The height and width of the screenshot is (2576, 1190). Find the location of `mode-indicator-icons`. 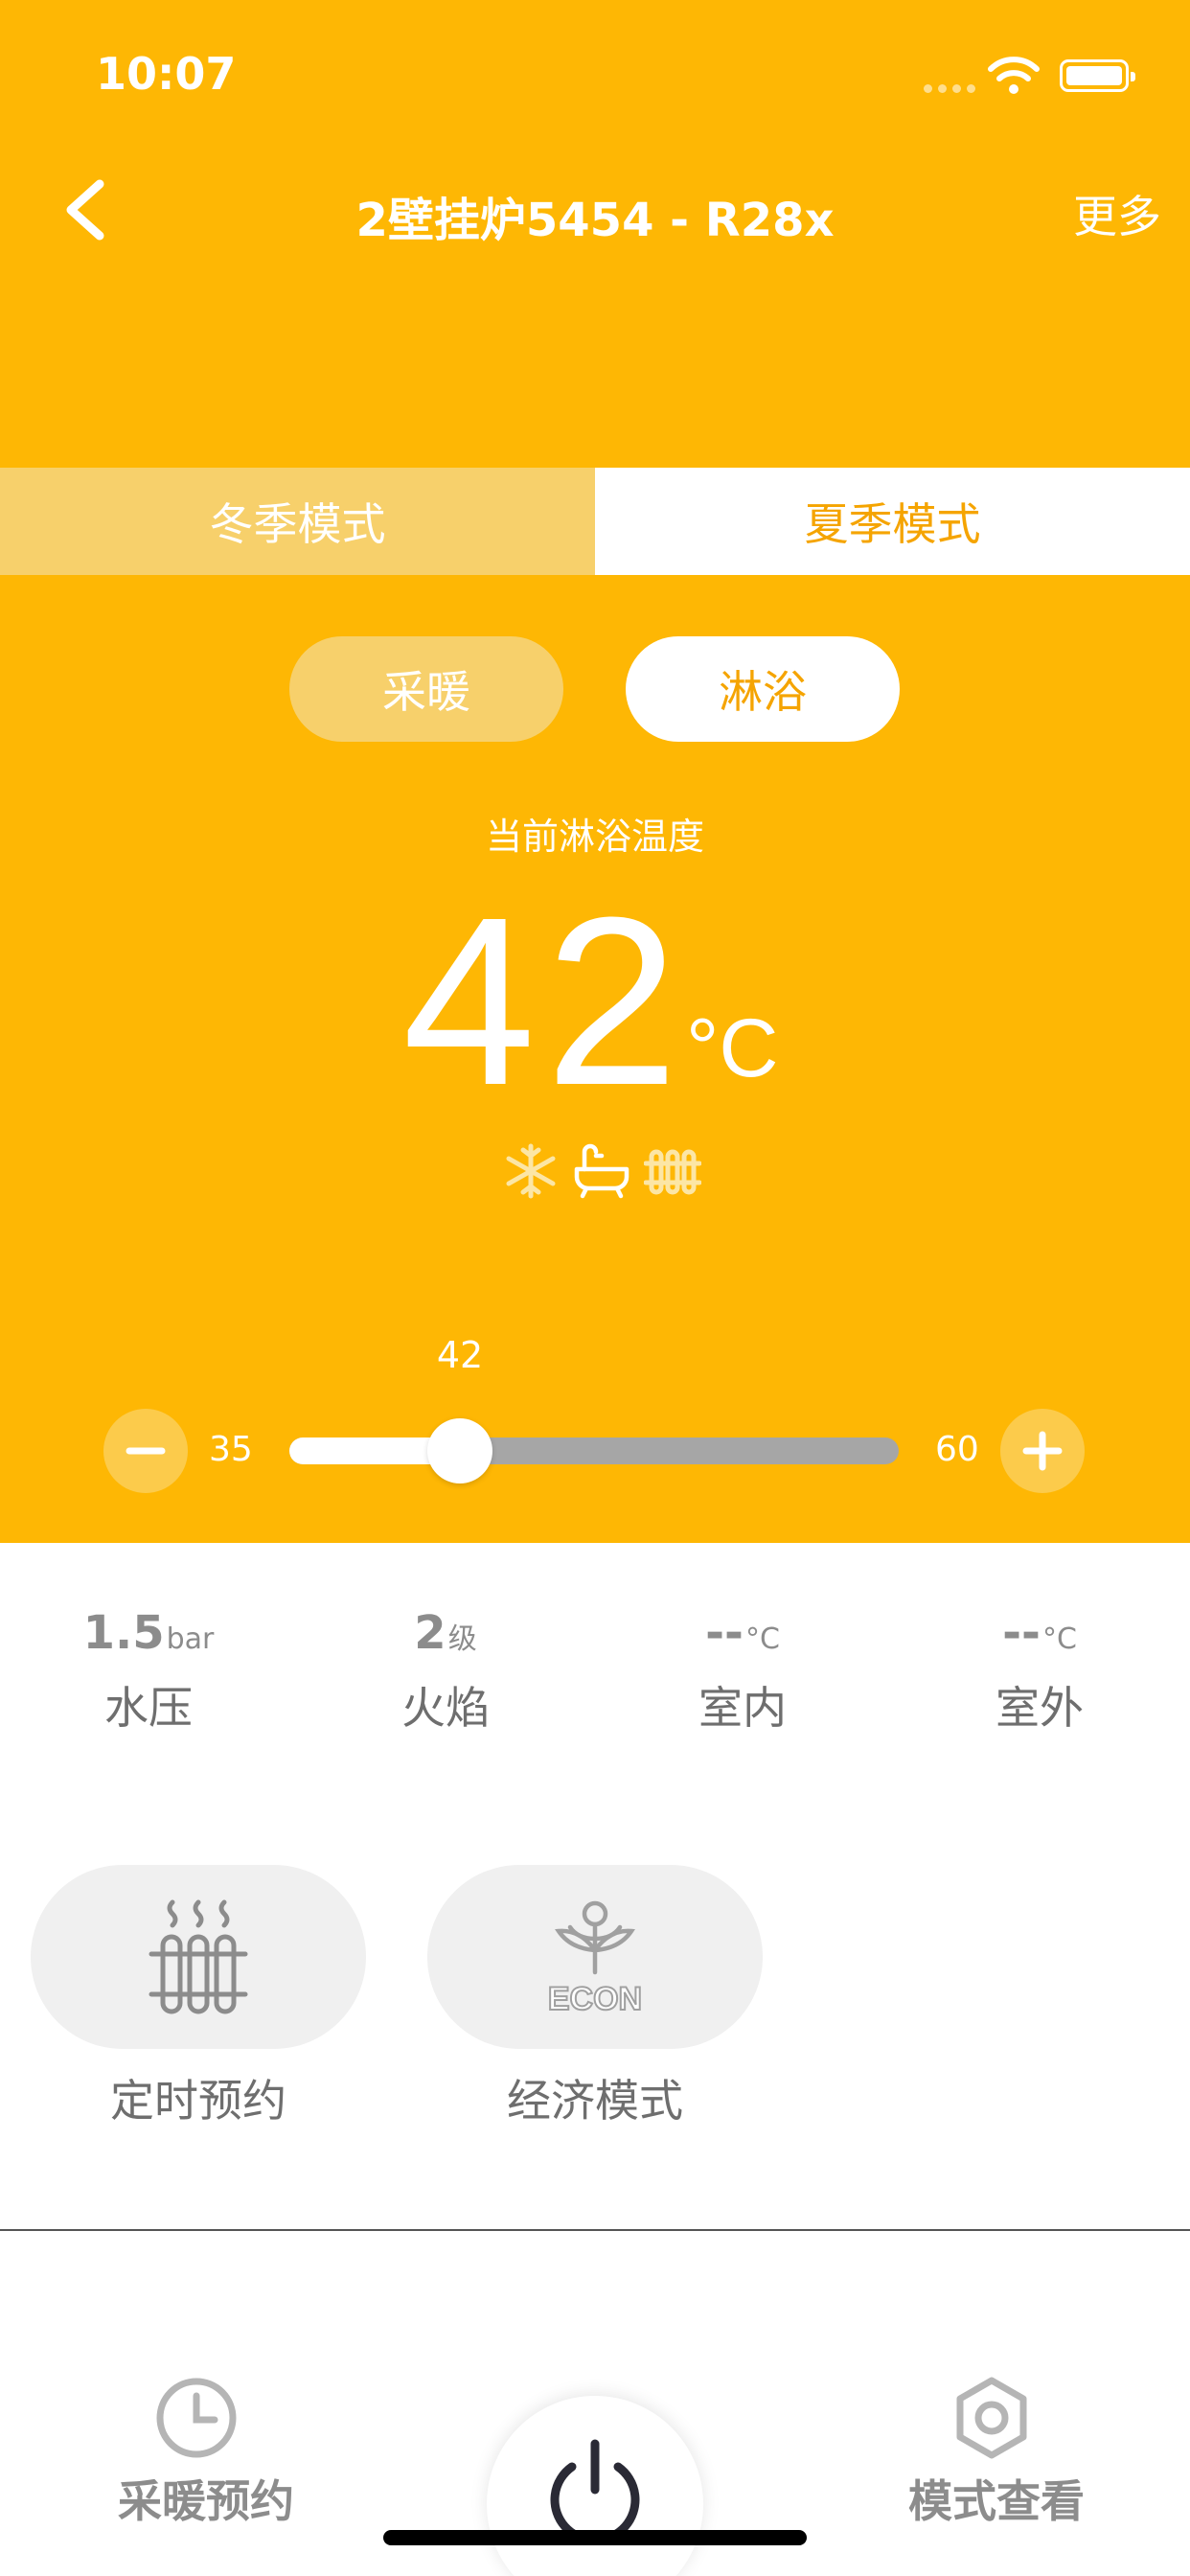

mode-indicator-icons is located at coordinates (602, 1171).